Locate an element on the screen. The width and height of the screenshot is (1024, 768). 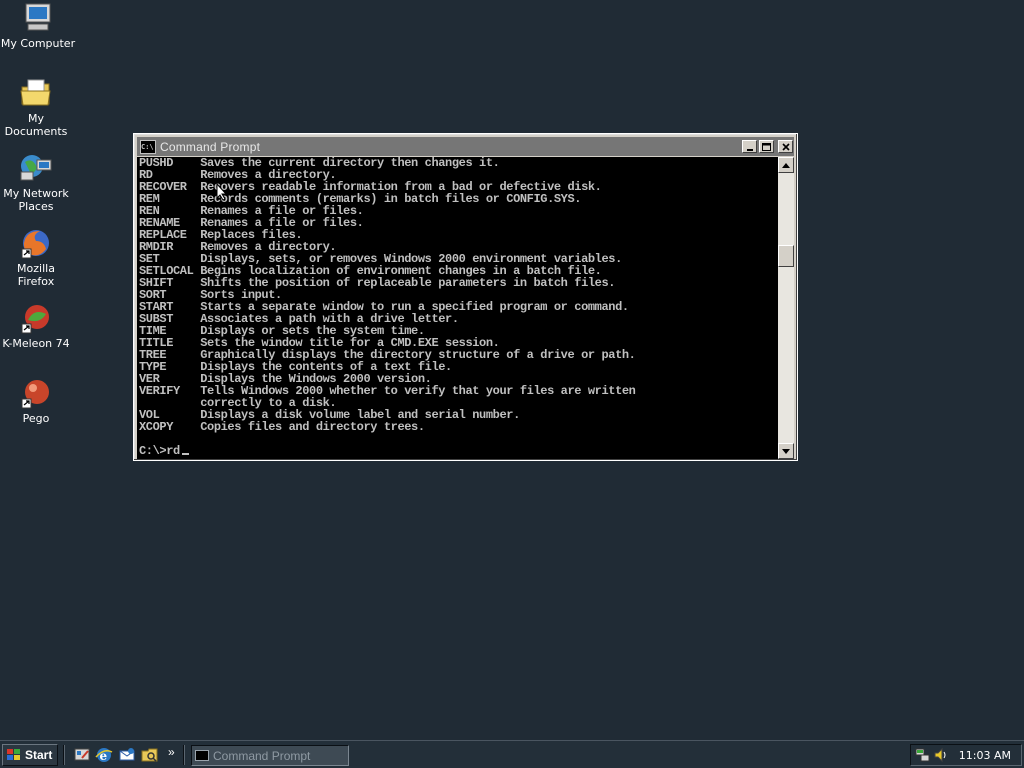
start-button: Start is located at coordinates (30, 755).